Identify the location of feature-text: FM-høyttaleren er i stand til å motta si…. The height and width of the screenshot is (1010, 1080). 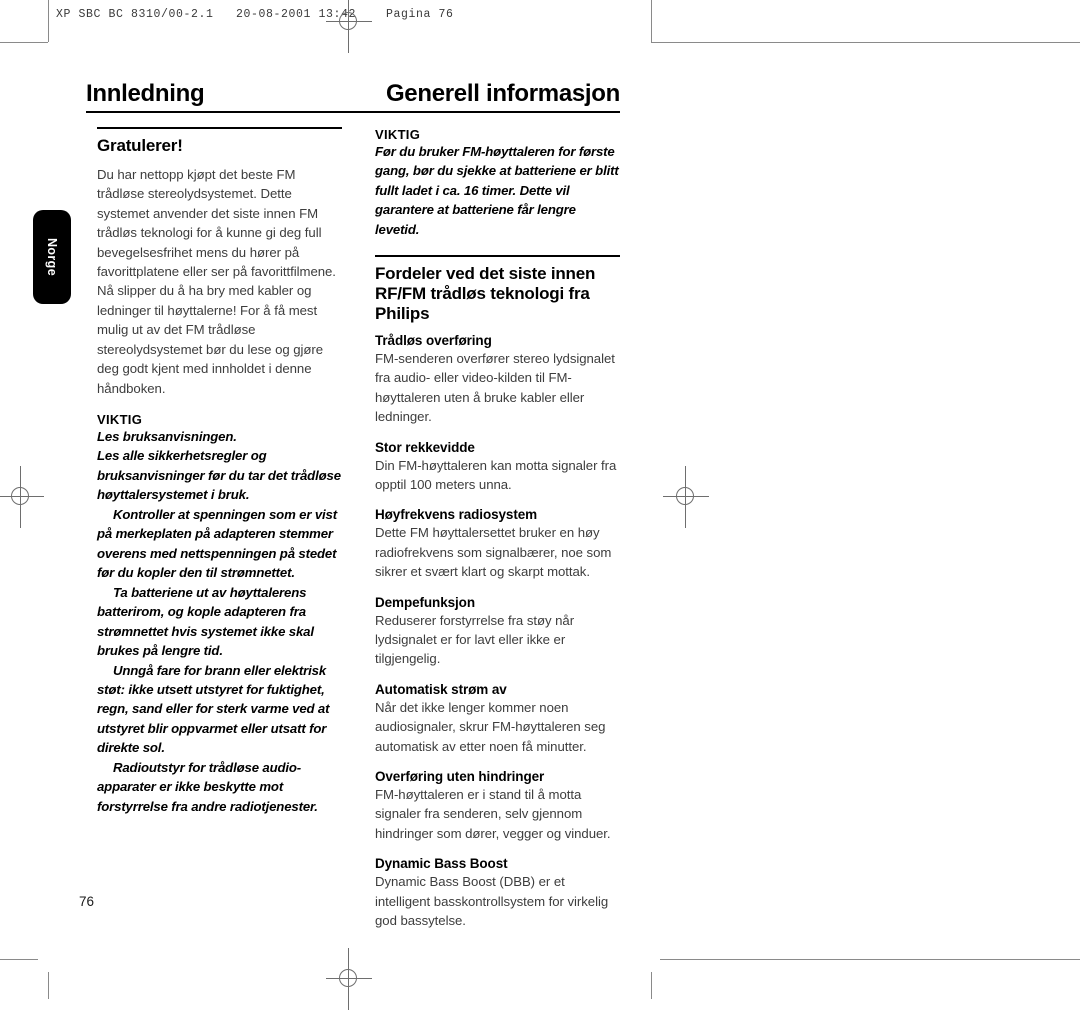
(493, 814).